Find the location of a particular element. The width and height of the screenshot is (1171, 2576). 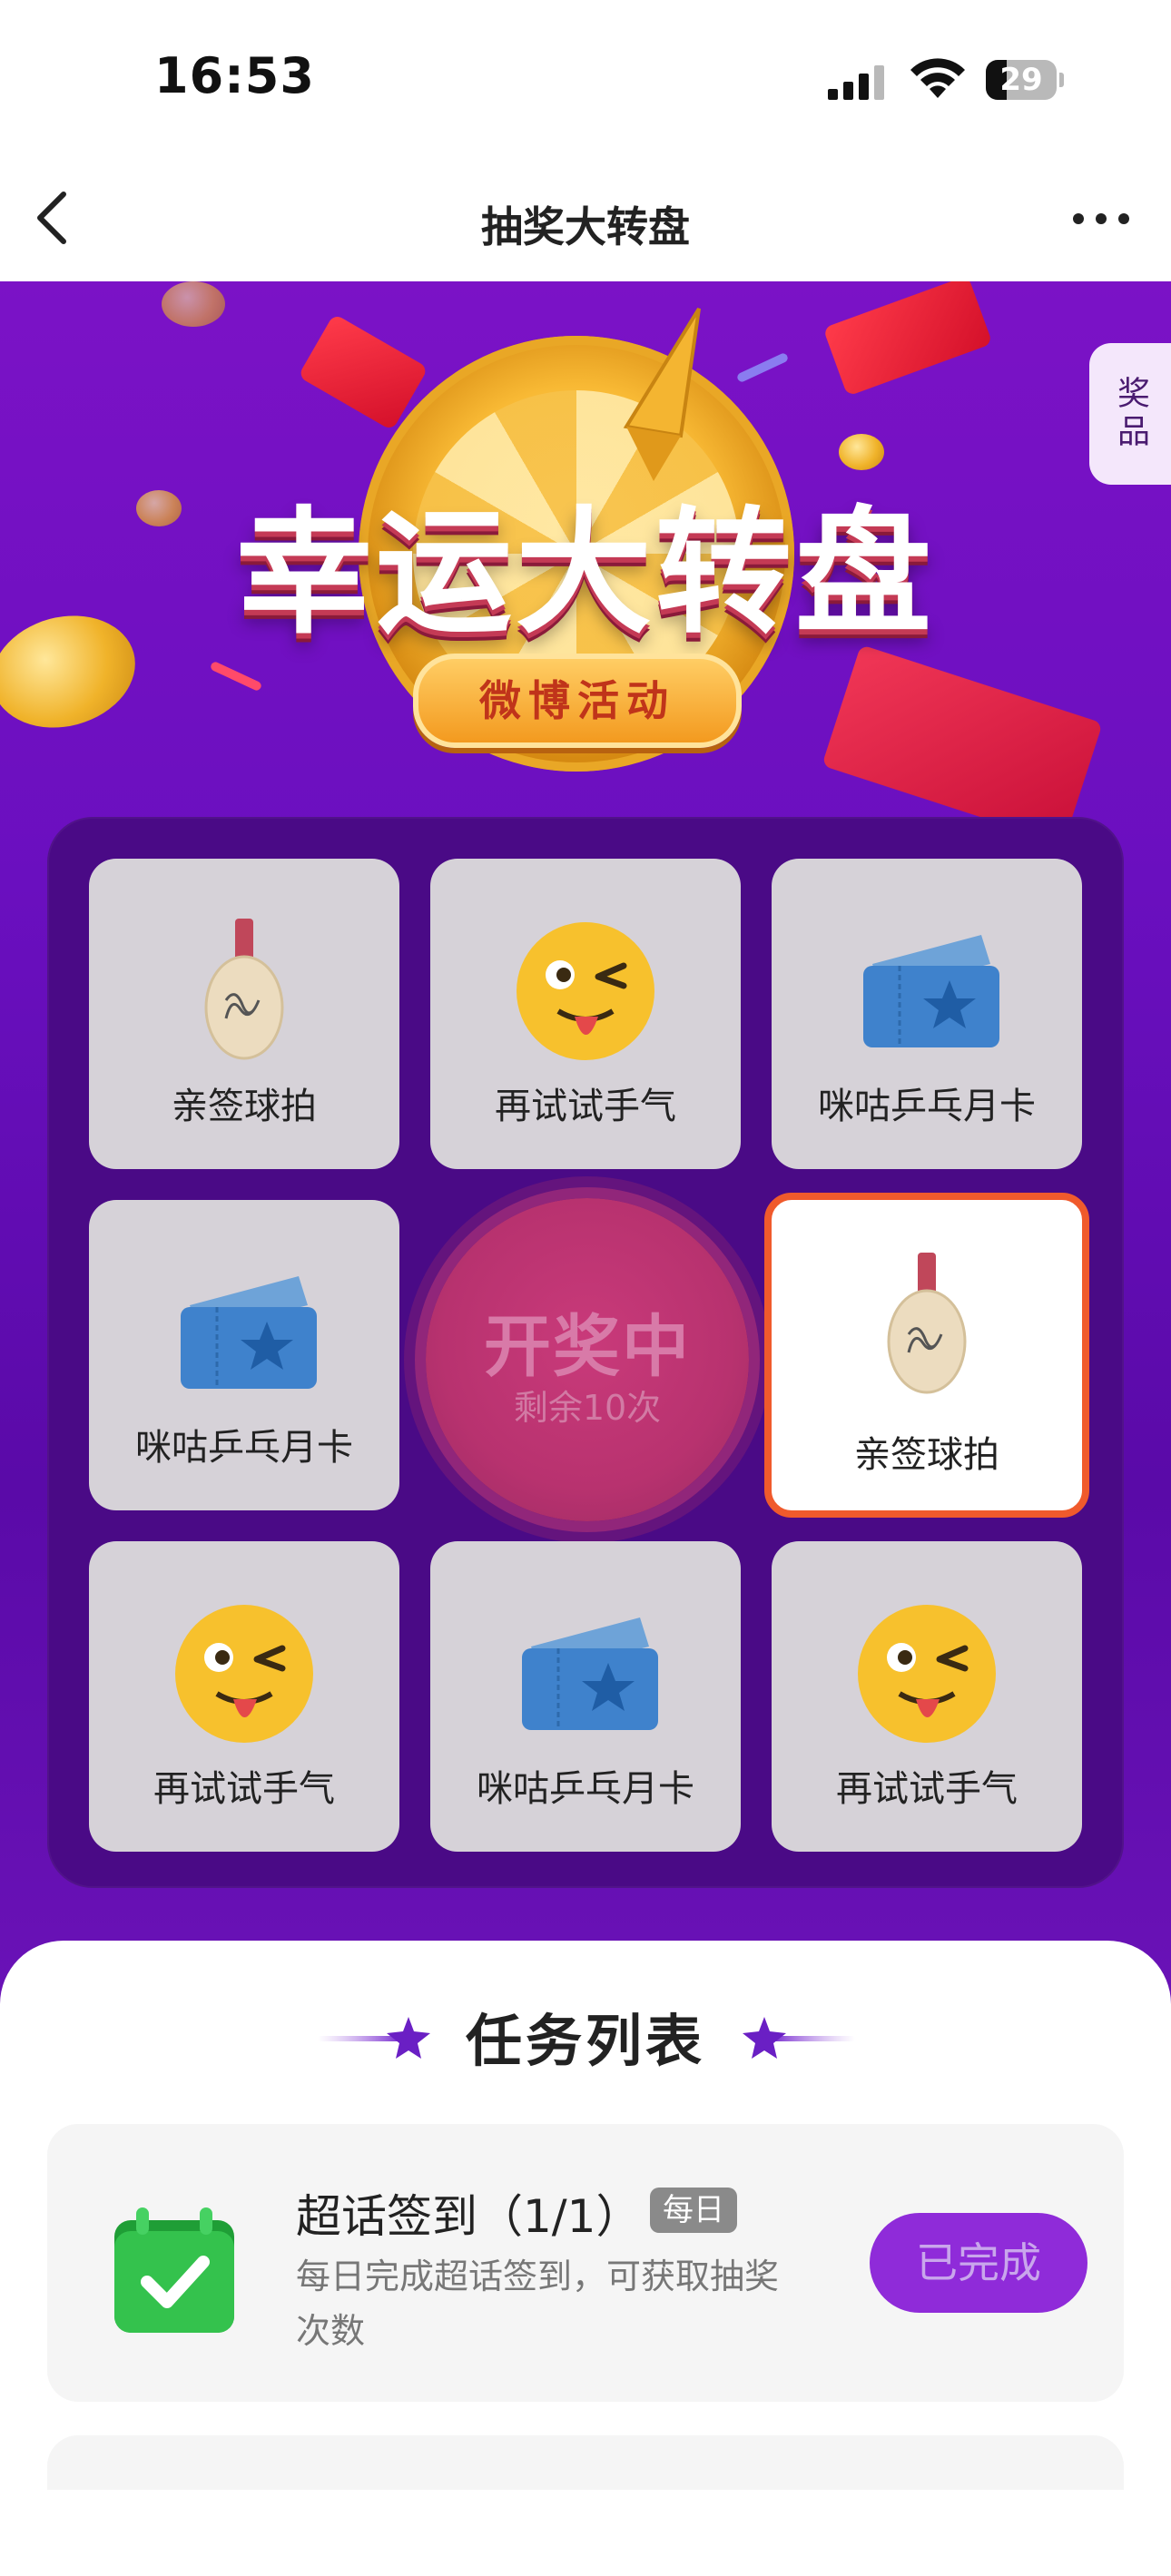

task-card-partial is located at coordinates (586, 2462).